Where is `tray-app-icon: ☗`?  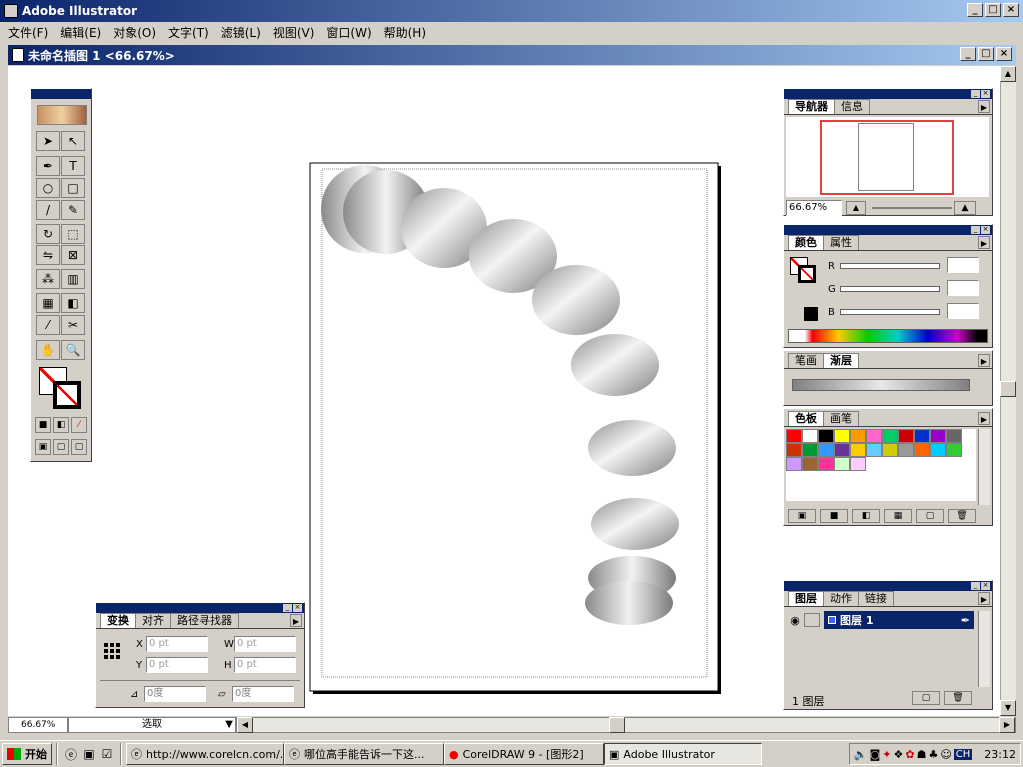 tray-app-icon: ☗ is located at coordinates (922, 754).